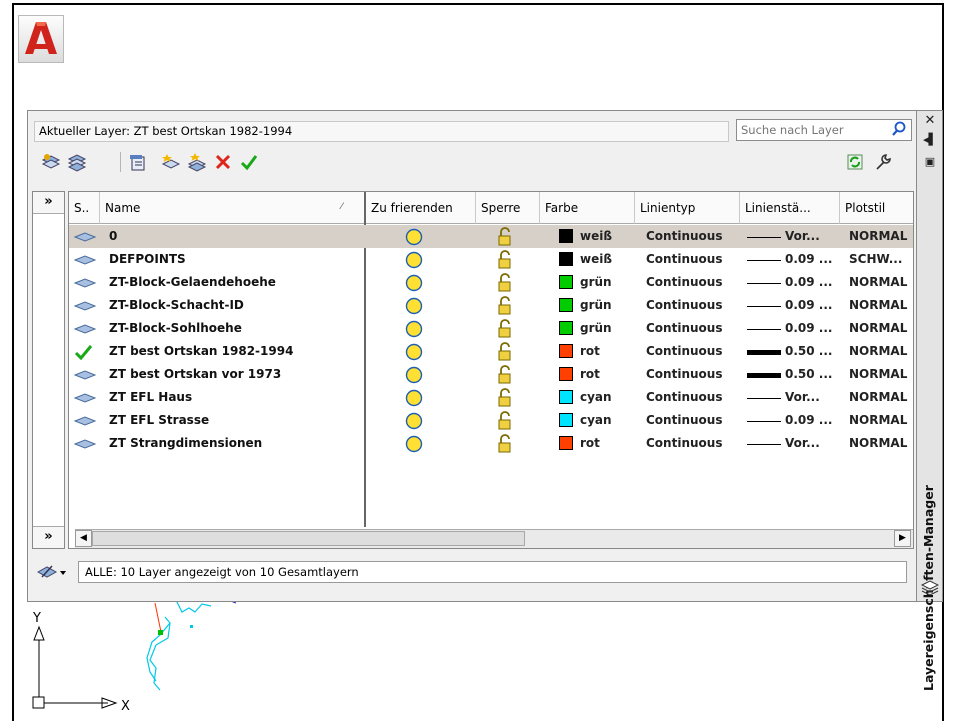 The height and width of the screenshot is (723, 954). Describe the element at coordinates (51, 162) in the screenshot. I see `new-property-filter-icon` at that location.